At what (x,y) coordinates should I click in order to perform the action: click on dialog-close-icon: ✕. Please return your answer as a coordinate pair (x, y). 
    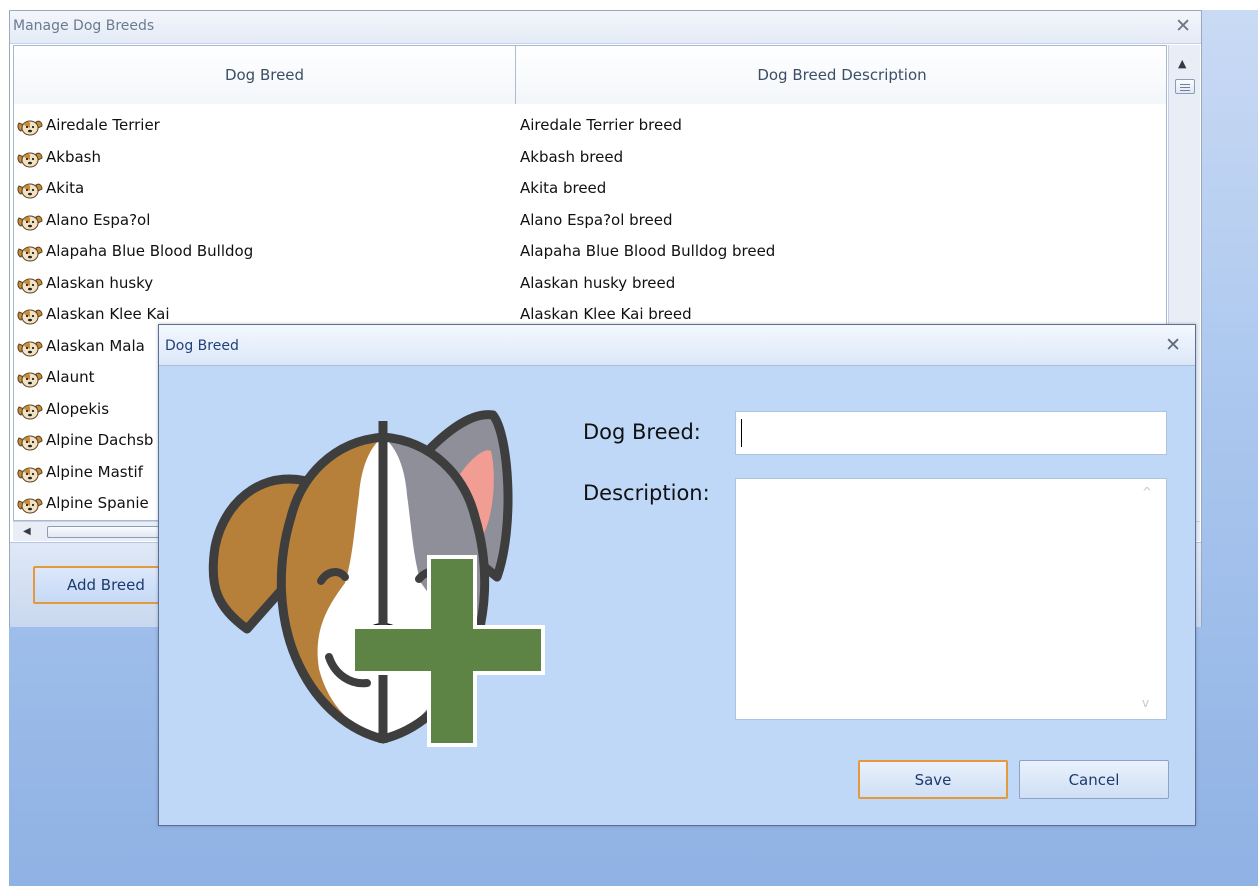
    Looking at the image, I should click on (1173, 345).